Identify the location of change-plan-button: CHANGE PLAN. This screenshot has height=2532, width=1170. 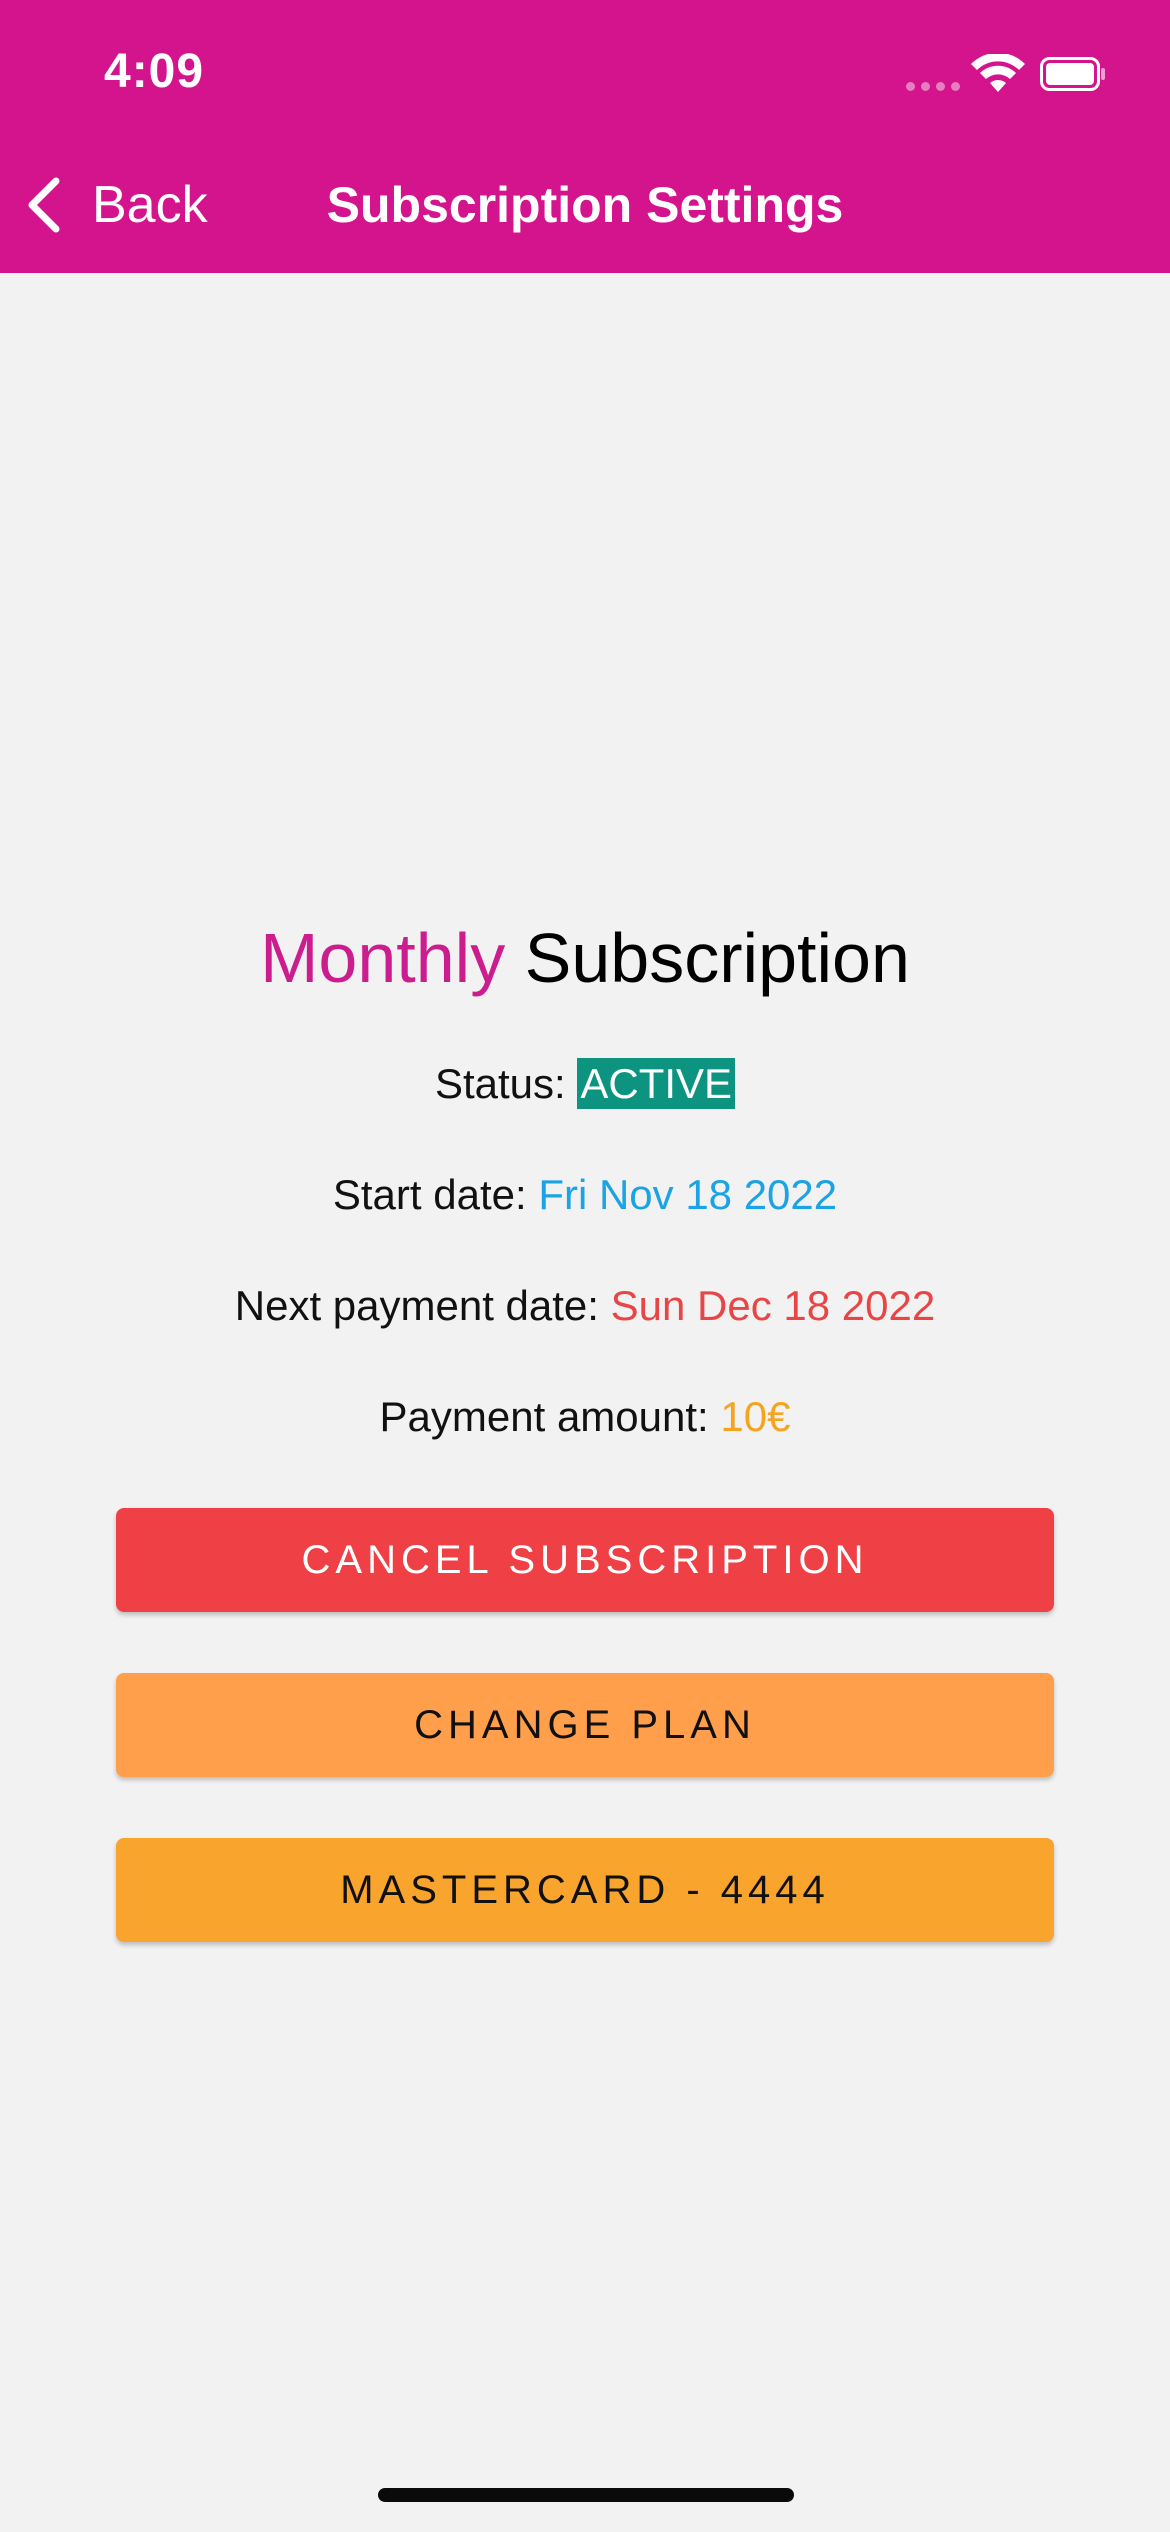
(585, 1725).